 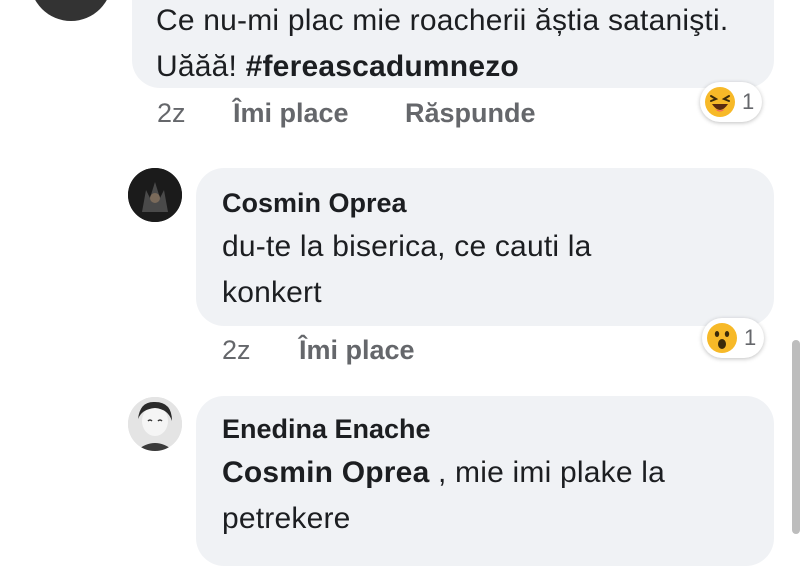 I want to click on hashtag-link: #fereascadumnezo, so click(x=382, y=66).